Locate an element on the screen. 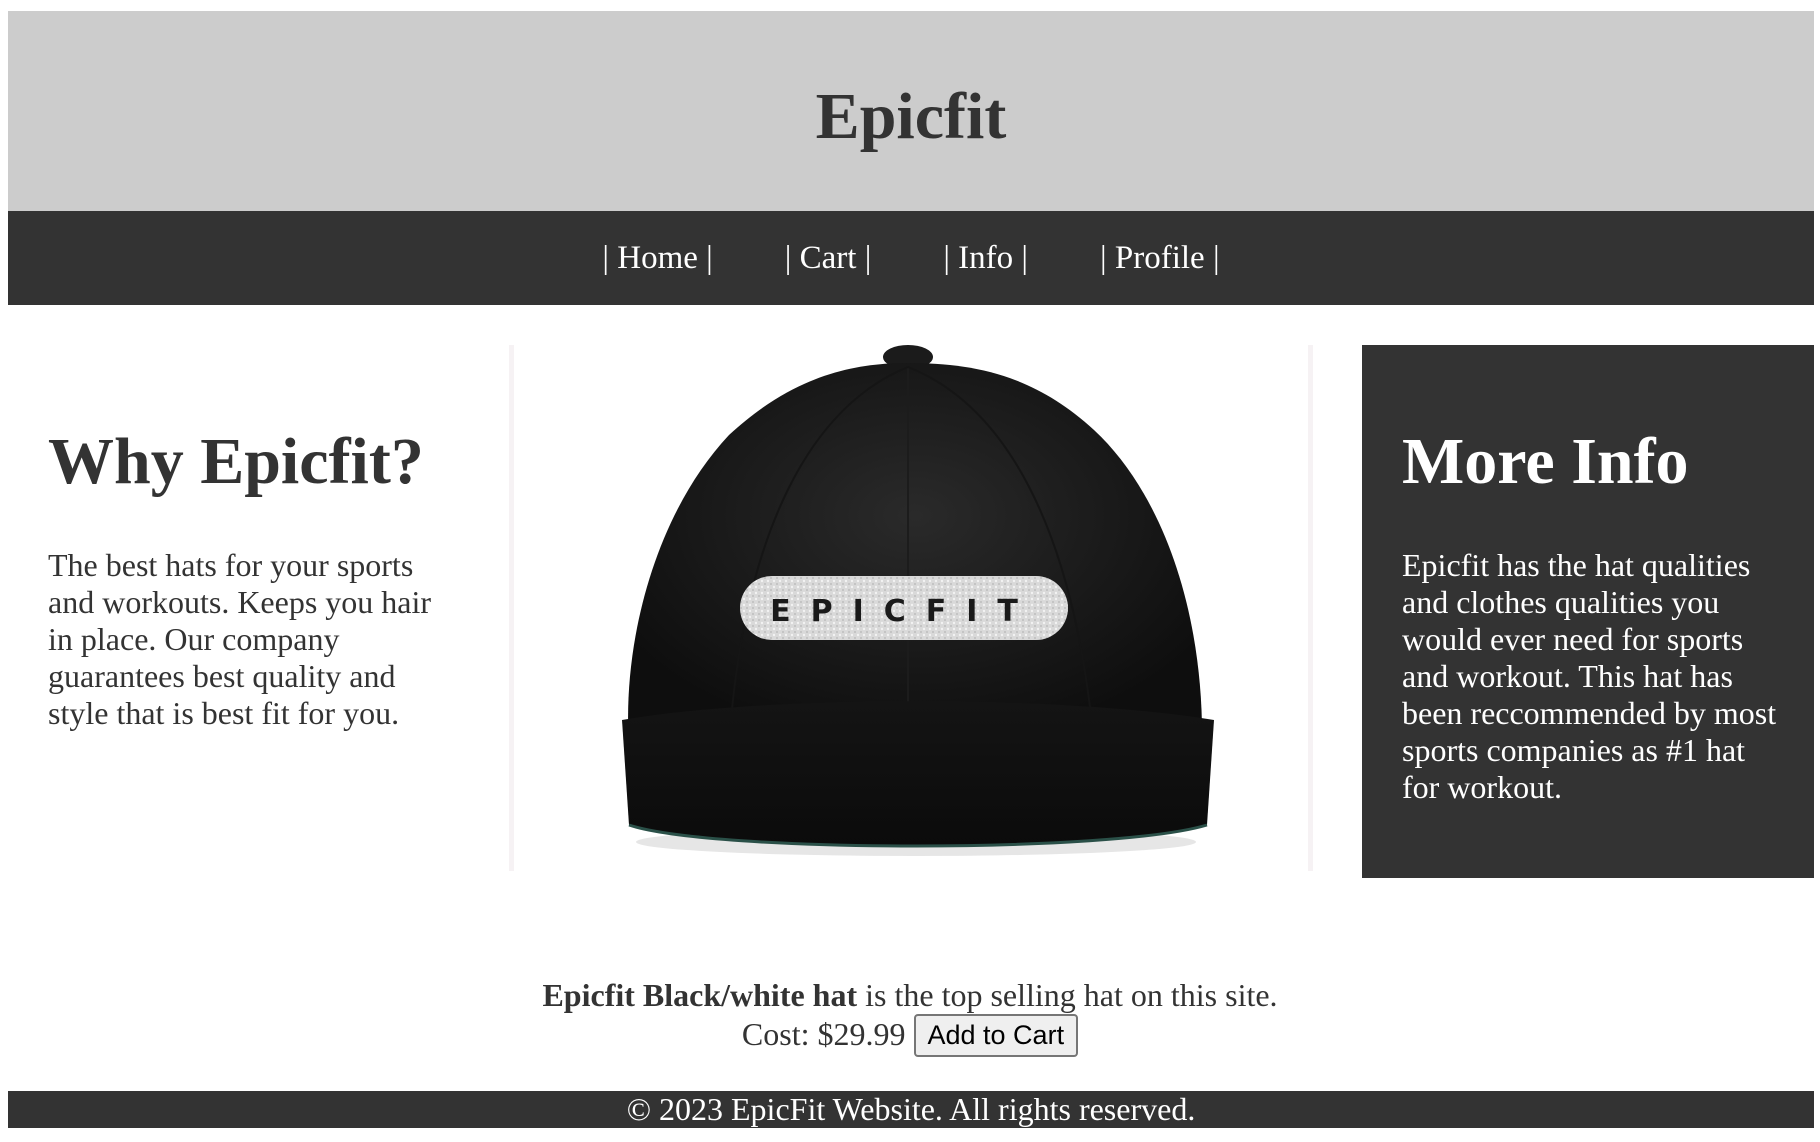 The image size is (1820, 1142). nav-link-profile: | Profile | is located at coordinates (1160, 258).